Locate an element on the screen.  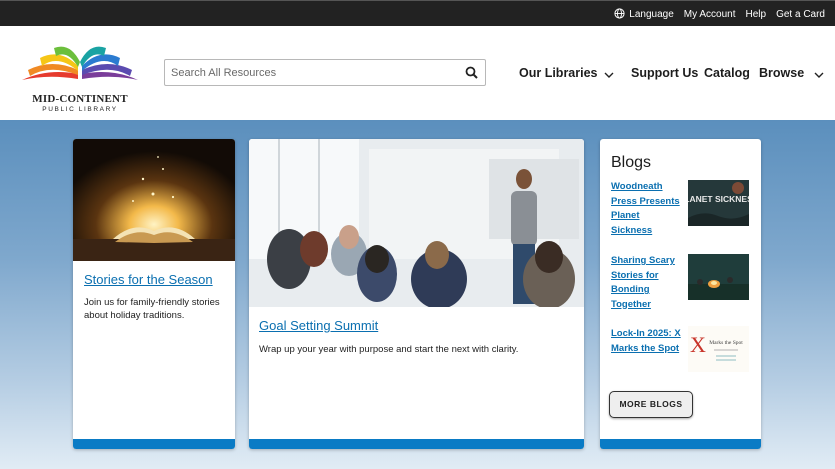
card-title-link: Stories for the Season is located at coordinates (148, 279).